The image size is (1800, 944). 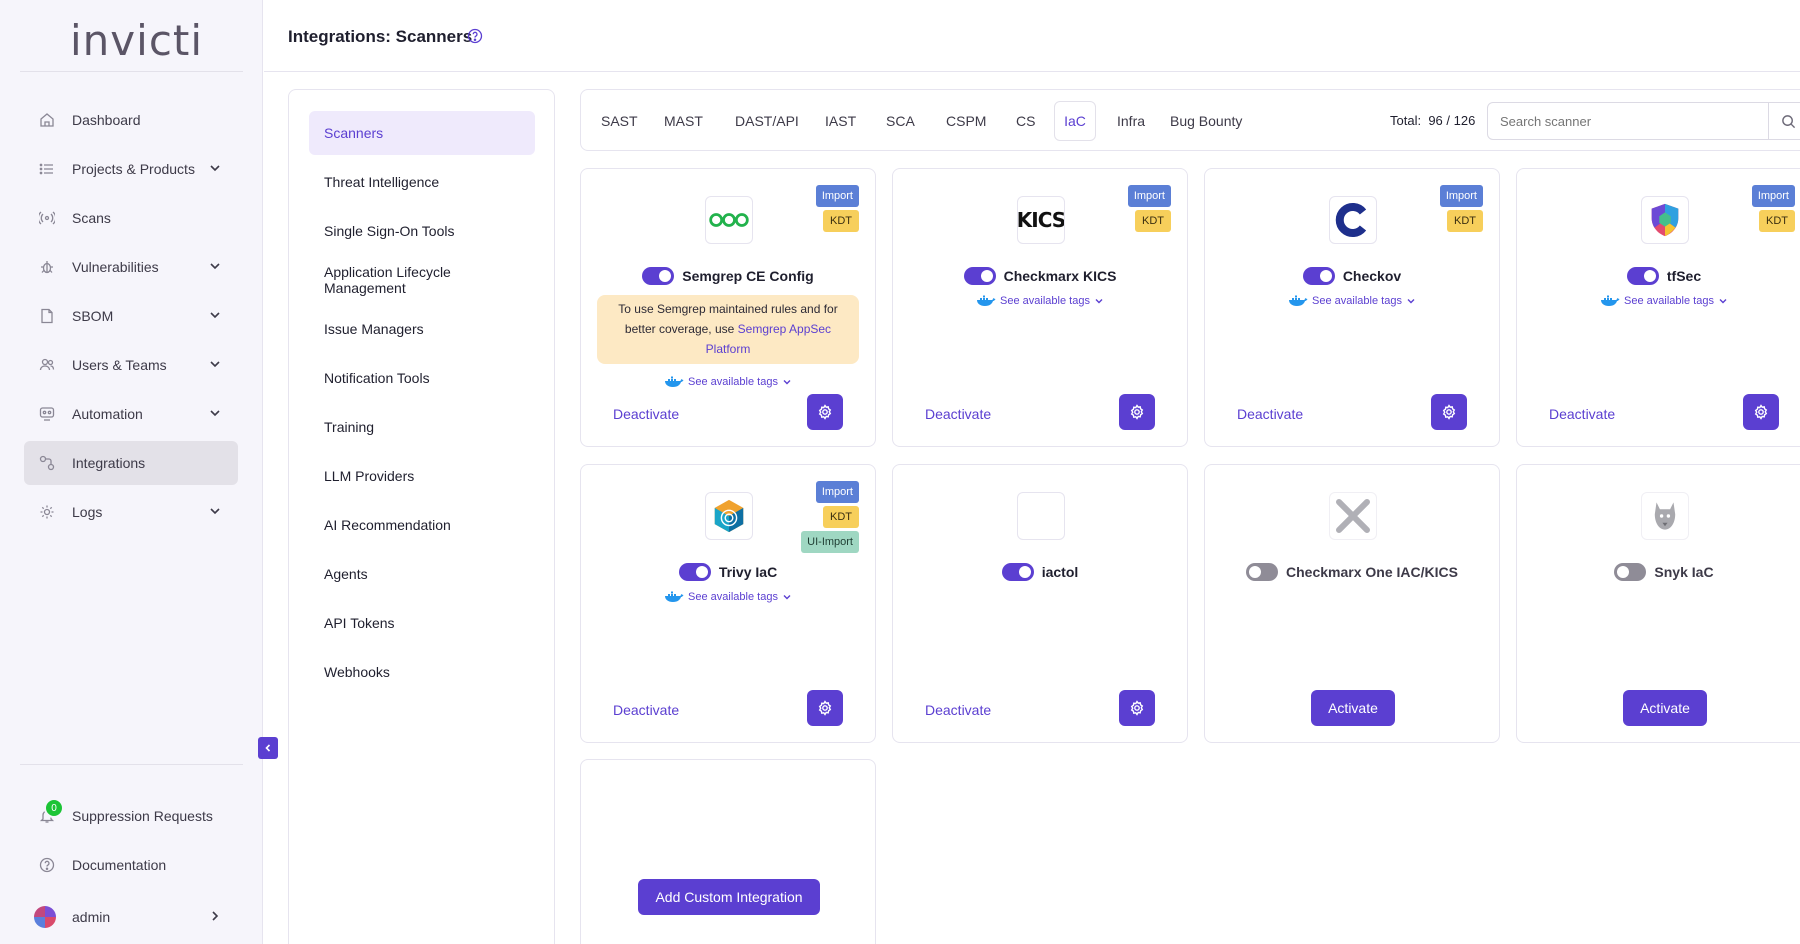 What do you see at coordinates (1352, 603) in the screenshot?
I see `scanner-card-checkmarx-one: Checkmarx One IAC/KICS Activate` at bounding box center [1352, 603].